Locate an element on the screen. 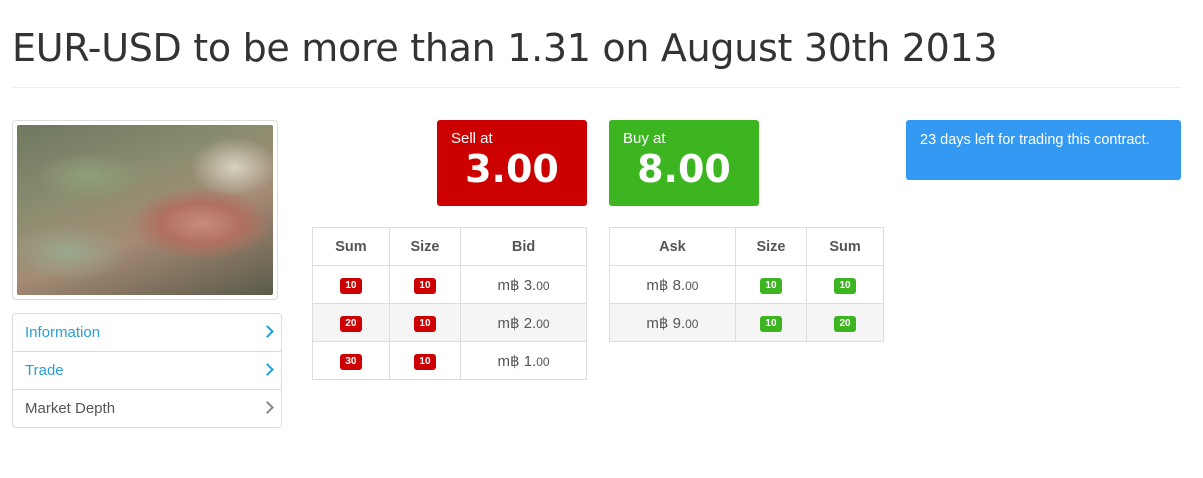  bid-cell: m฿ 3.00 is located at coordinates (523, 284).